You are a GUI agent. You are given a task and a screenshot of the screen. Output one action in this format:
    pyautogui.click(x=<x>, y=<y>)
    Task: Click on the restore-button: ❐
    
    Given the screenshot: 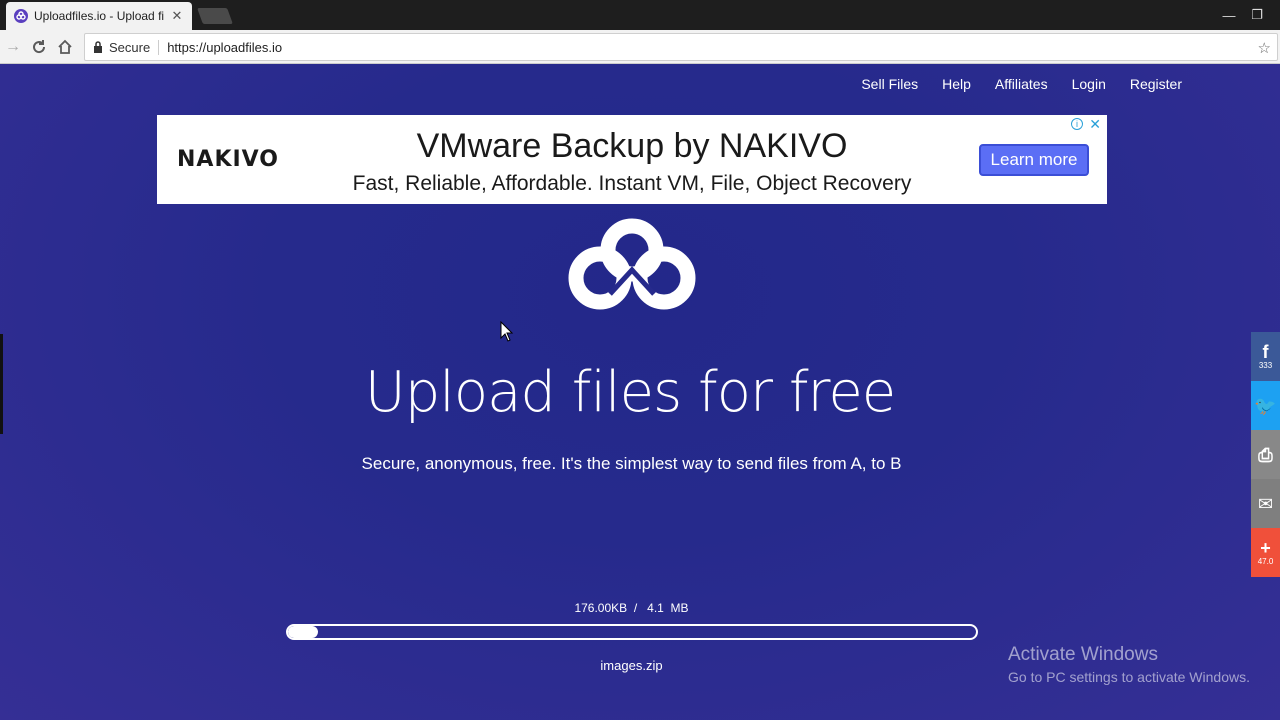 What is the action you would take?
    pyautogui.click(x=1257, y=15)
    